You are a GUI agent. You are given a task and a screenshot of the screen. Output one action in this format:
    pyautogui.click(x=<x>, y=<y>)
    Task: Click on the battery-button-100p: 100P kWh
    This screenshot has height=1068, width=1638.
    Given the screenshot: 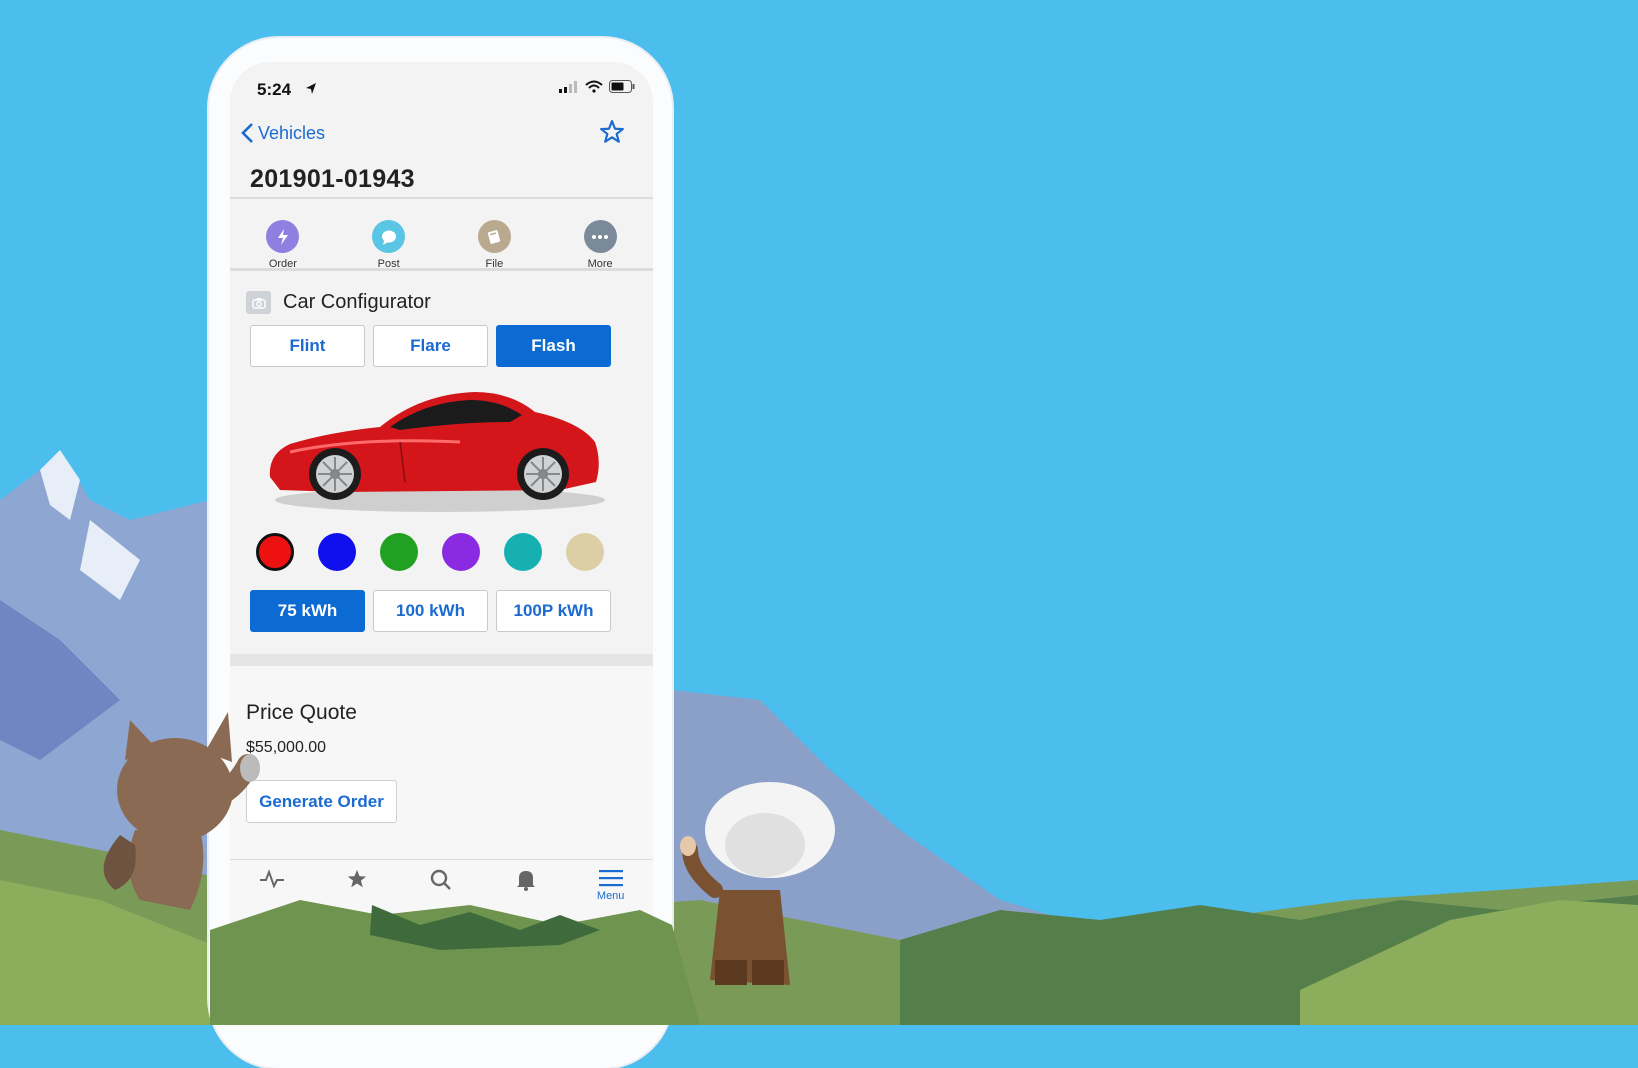 What is the action you would take?
    pyautogui.click(x=553, y=611)
    